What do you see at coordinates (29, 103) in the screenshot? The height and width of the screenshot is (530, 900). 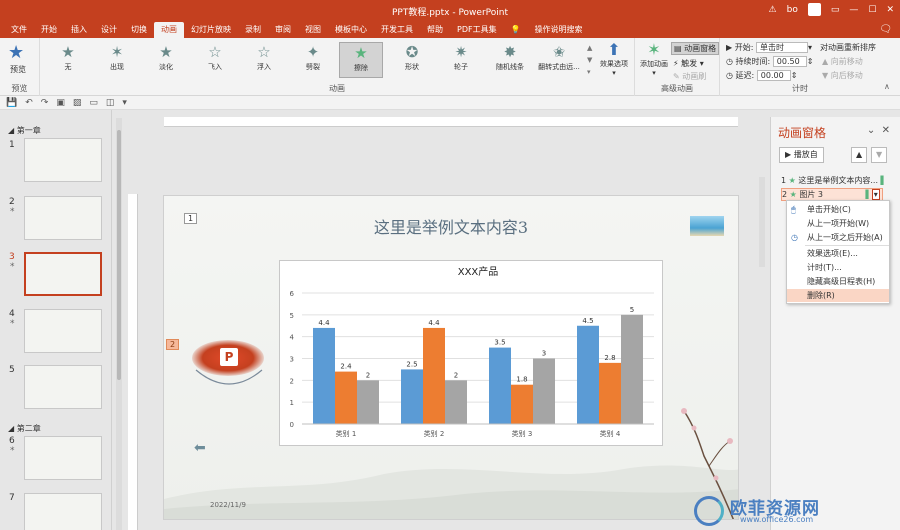 I see `undo-icon: ↶` at bounding box center [29, 103].